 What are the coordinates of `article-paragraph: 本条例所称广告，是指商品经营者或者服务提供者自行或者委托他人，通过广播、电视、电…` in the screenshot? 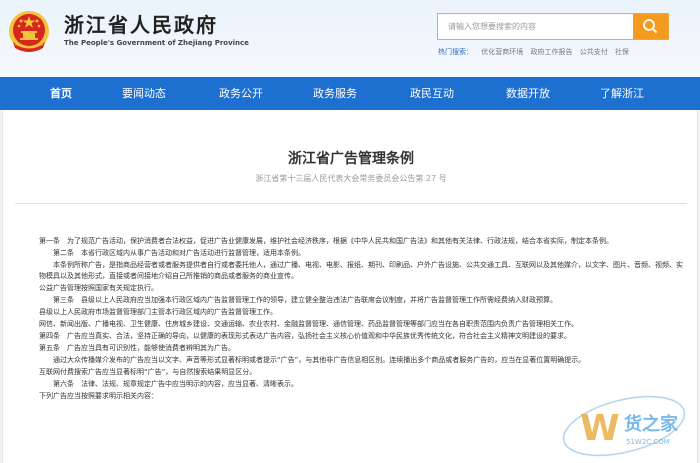 It's located at (361, 270).